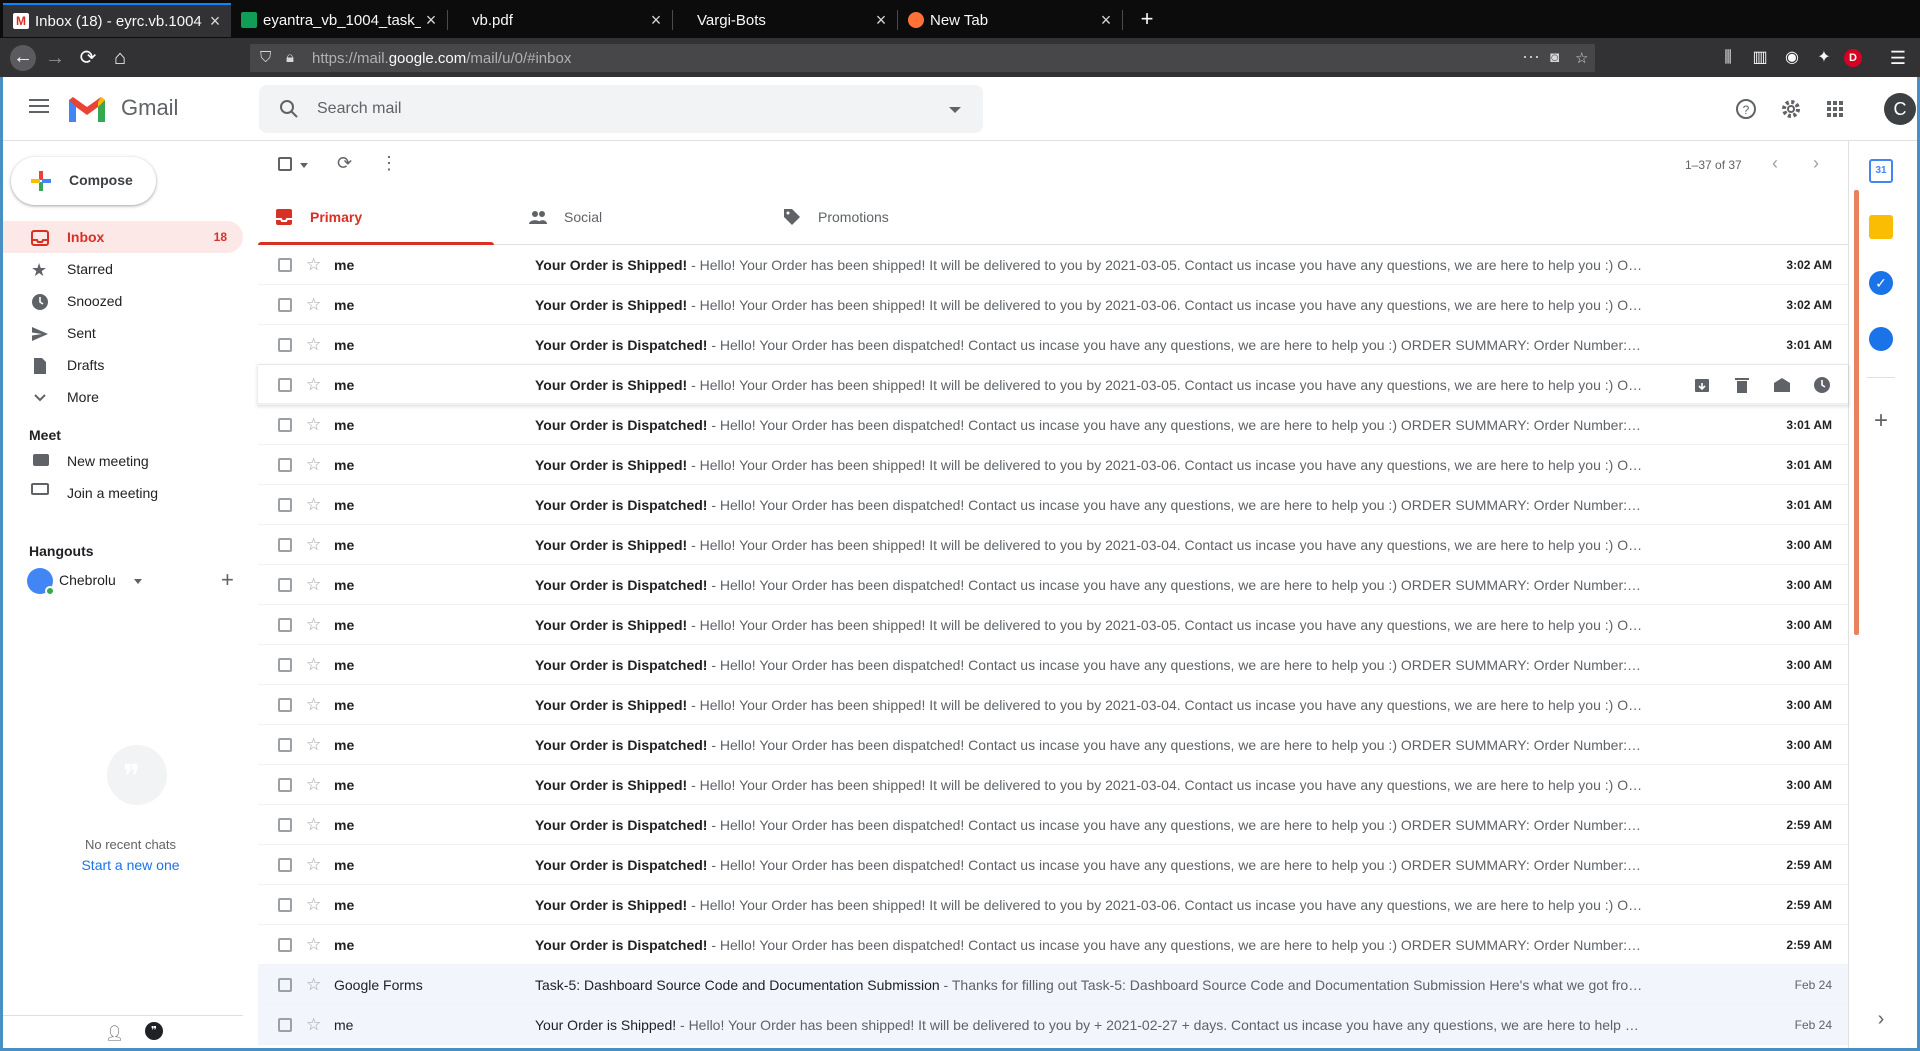 The height and width of the screenshot is (1051, 1920). Describe the element at coordinates (621, 109) in the screenshot. I see `search-bar: Search mail` at that location.